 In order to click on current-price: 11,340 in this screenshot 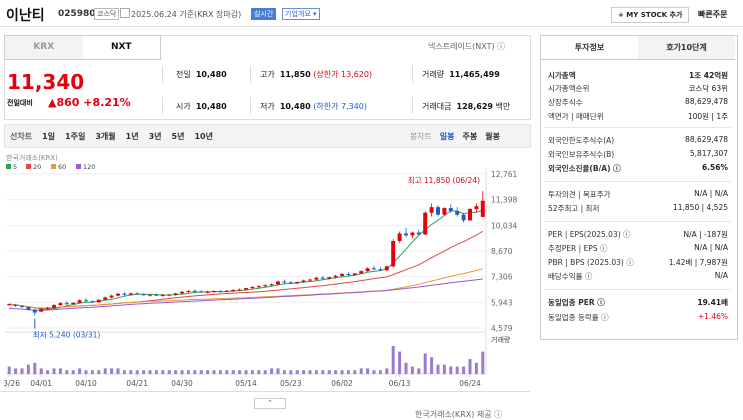, I will do `click(46, 82)`.